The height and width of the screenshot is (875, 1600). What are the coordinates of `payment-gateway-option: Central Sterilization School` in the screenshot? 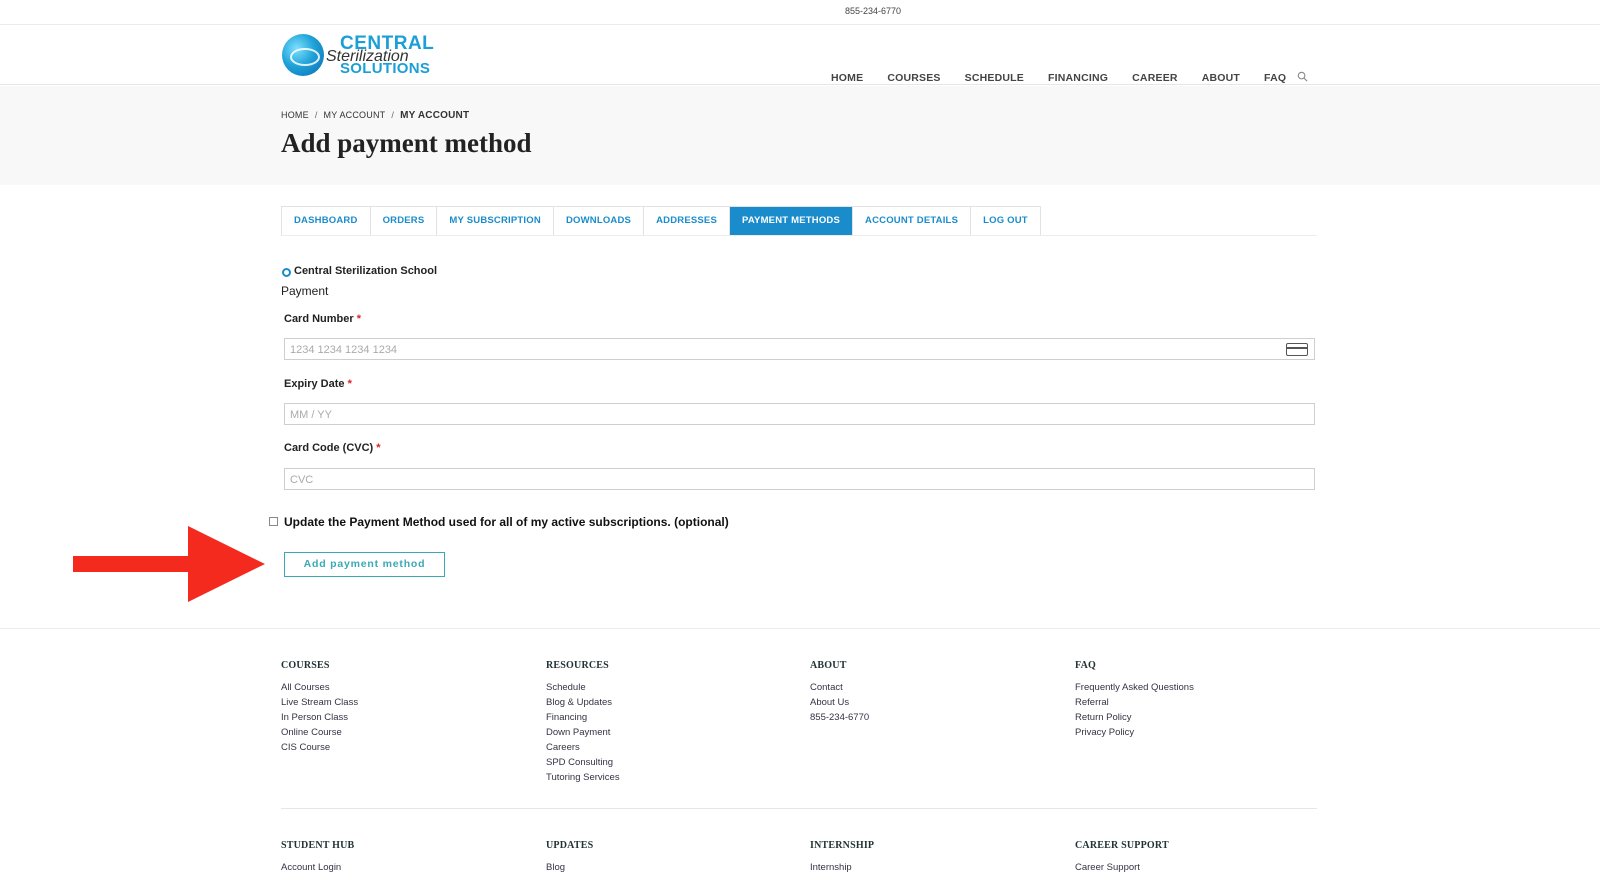 It's located at (359, 271).